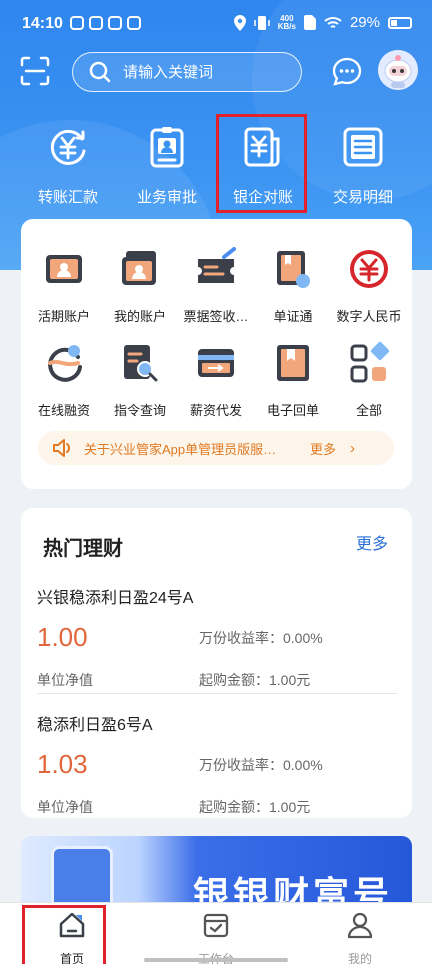 This screenshot has width=432, height=964. I want to click on menu-label: 活期账户, so click(63, 316).